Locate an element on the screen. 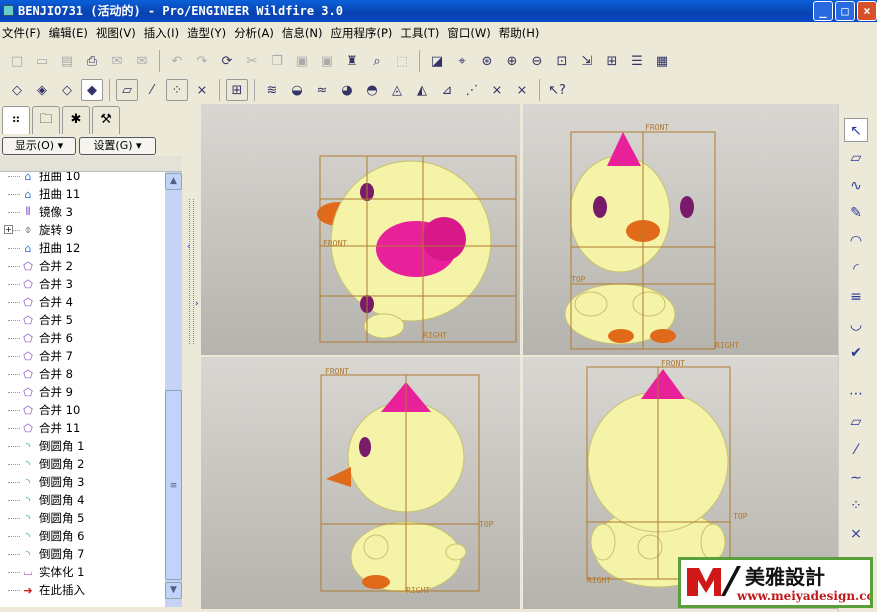 The image size is (877, 612). redo-icon: ↷ is located at coordinates (202, 61).